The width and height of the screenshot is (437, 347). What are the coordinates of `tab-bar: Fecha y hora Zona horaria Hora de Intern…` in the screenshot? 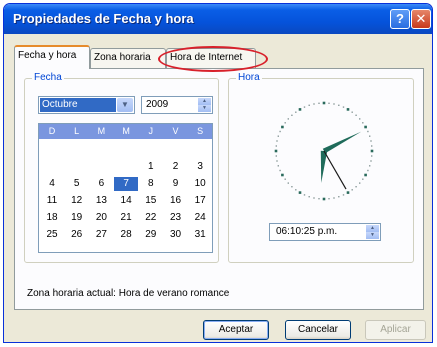 It's located at (219, 58).